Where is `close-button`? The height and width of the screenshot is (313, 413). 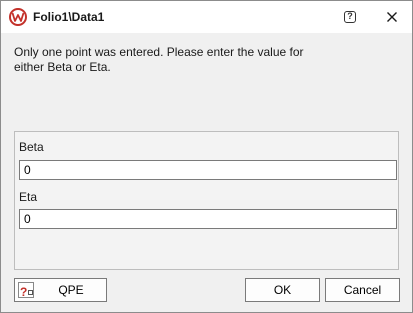
close-button is located at coordinates (392, 17).